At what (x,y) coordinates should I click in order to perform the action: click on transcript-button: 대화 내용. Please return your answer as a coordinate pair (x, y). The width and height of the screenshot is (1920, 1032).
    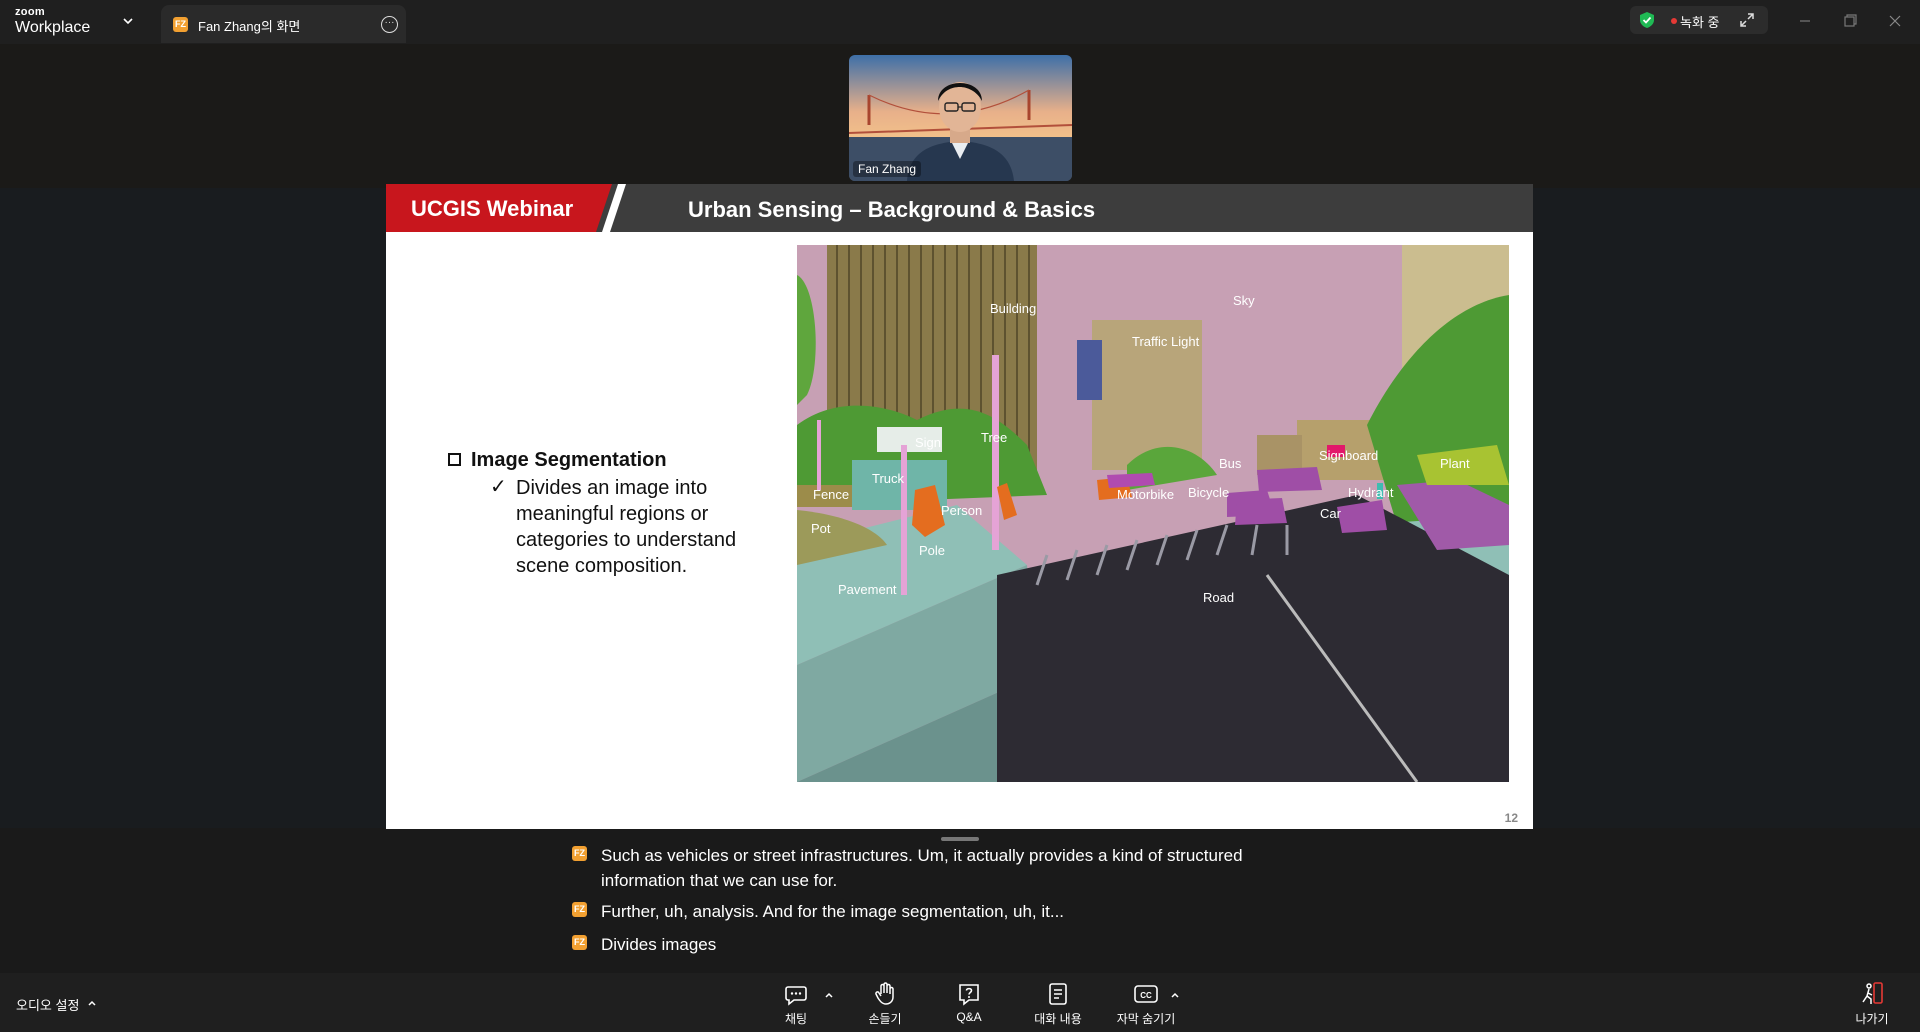
    Looking at the image, I should click on (1058, 1005).